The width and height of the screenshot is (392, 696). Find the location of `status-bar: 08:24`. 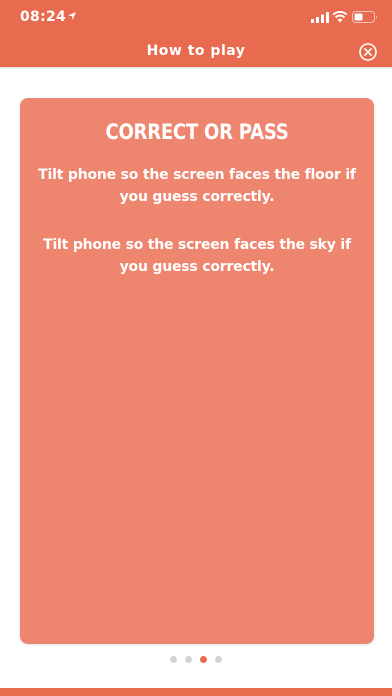

status-bar: 08:24 is located at coordinates (196, 18).